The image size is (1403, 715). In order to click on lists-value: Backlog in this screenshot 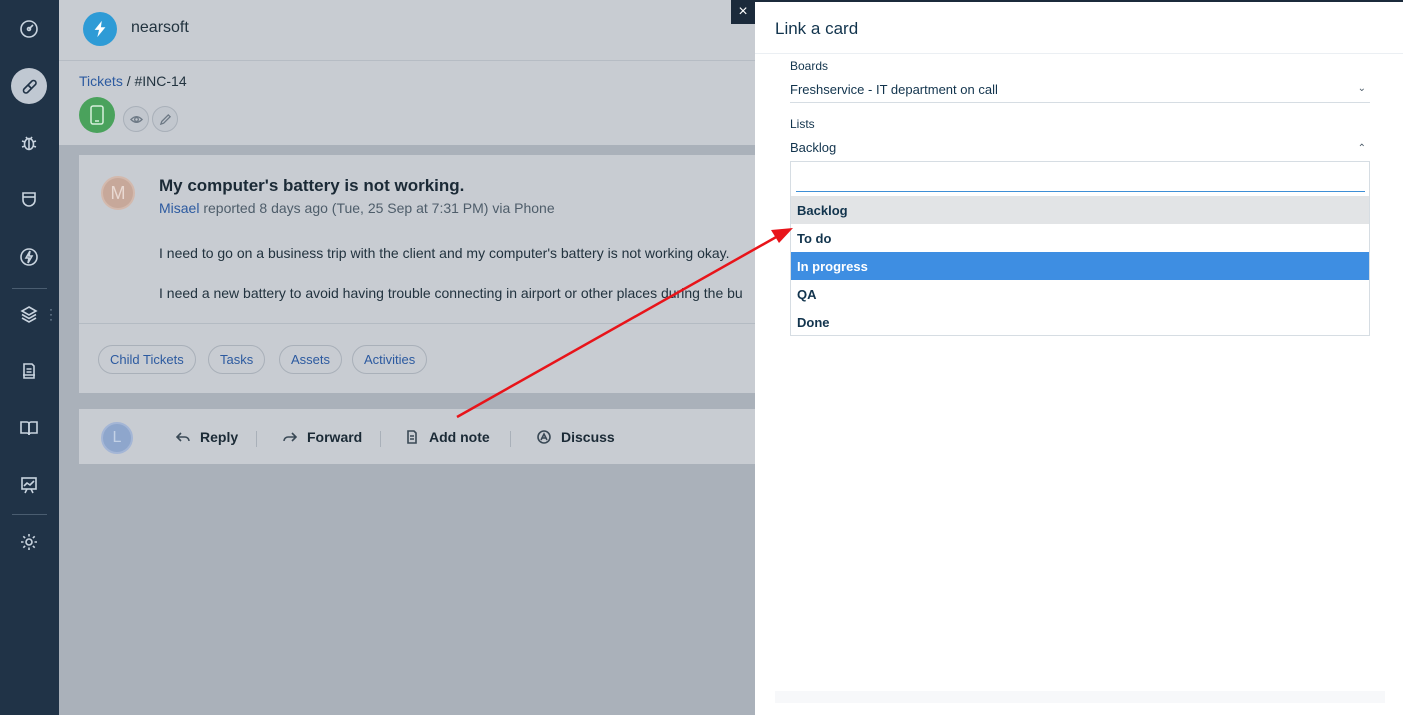, I will do `click(813, 147)`.